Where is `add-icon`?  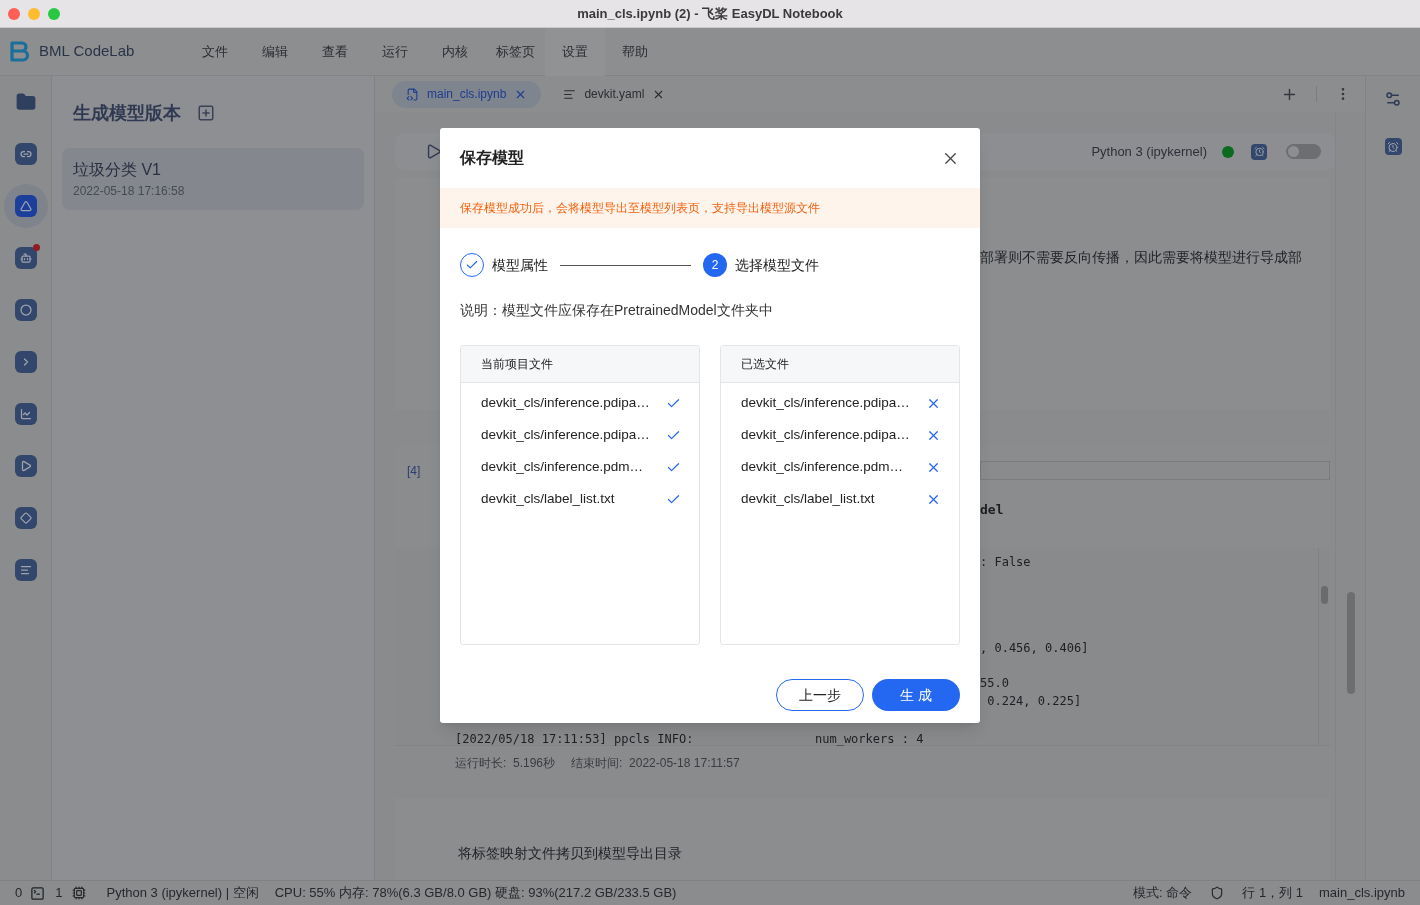
add-icon is located at coordinates (206, 113).